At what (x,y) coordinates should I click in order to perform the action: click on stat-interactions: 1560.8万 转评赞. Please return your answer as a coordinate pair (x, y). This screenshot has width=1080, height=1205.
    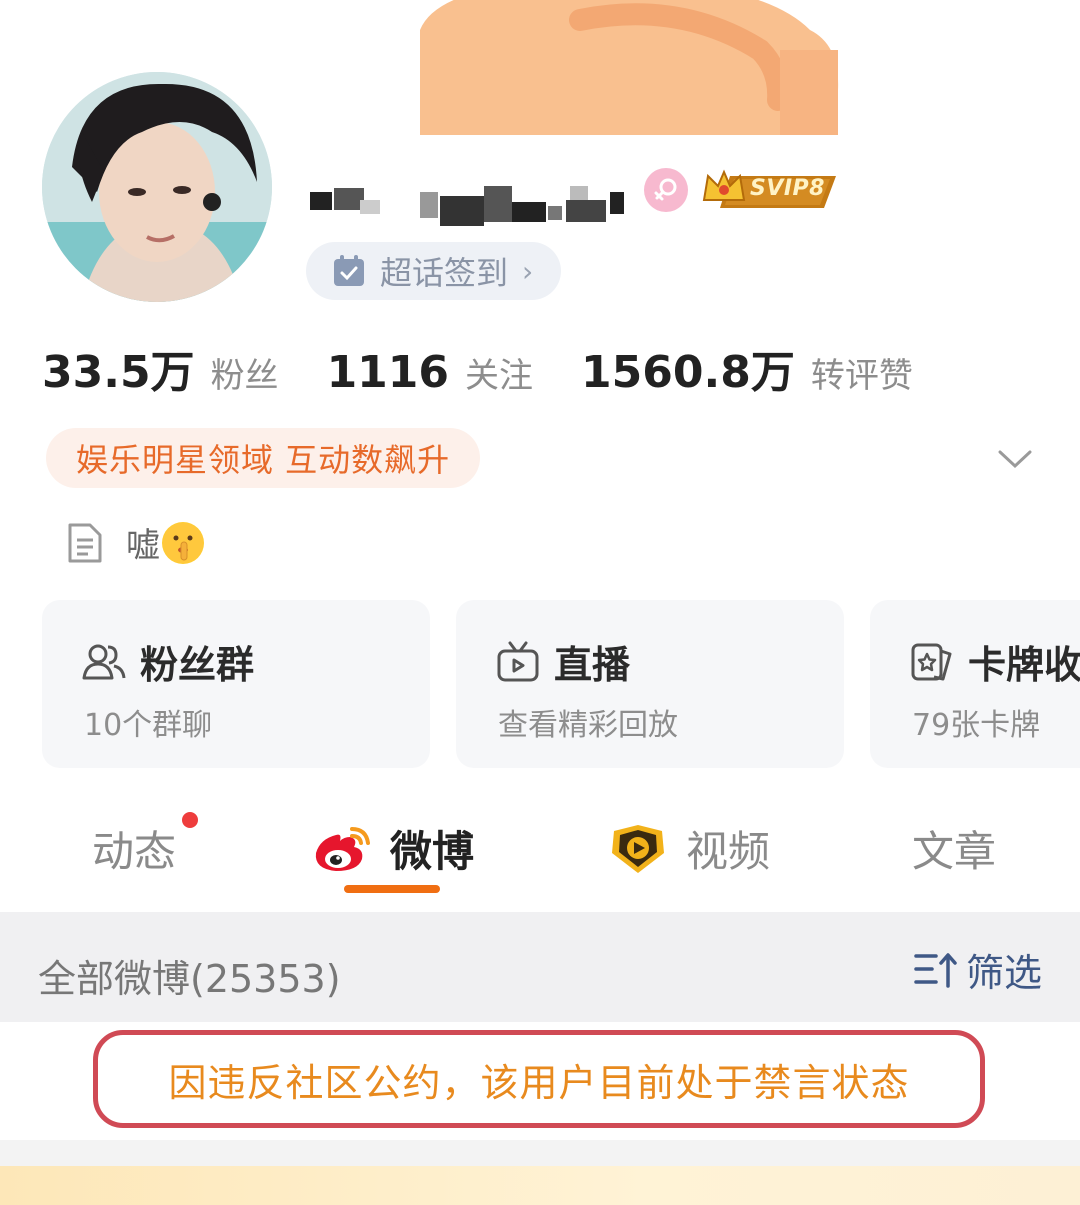
    Looking at the image, I should click on (747, 368).